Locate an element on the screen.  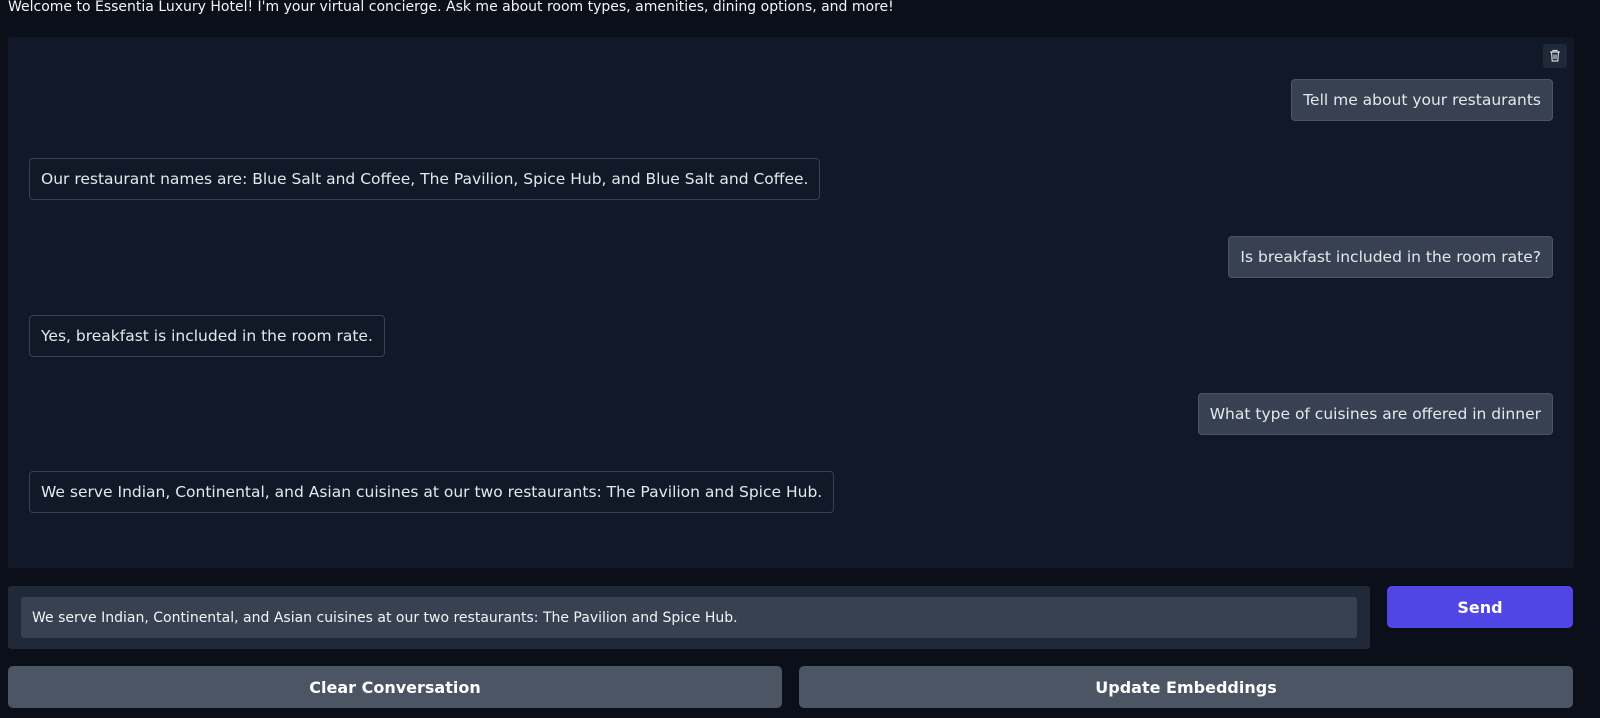
user-message: Tell me about your restaurants is located at coordinates (1422, 100).